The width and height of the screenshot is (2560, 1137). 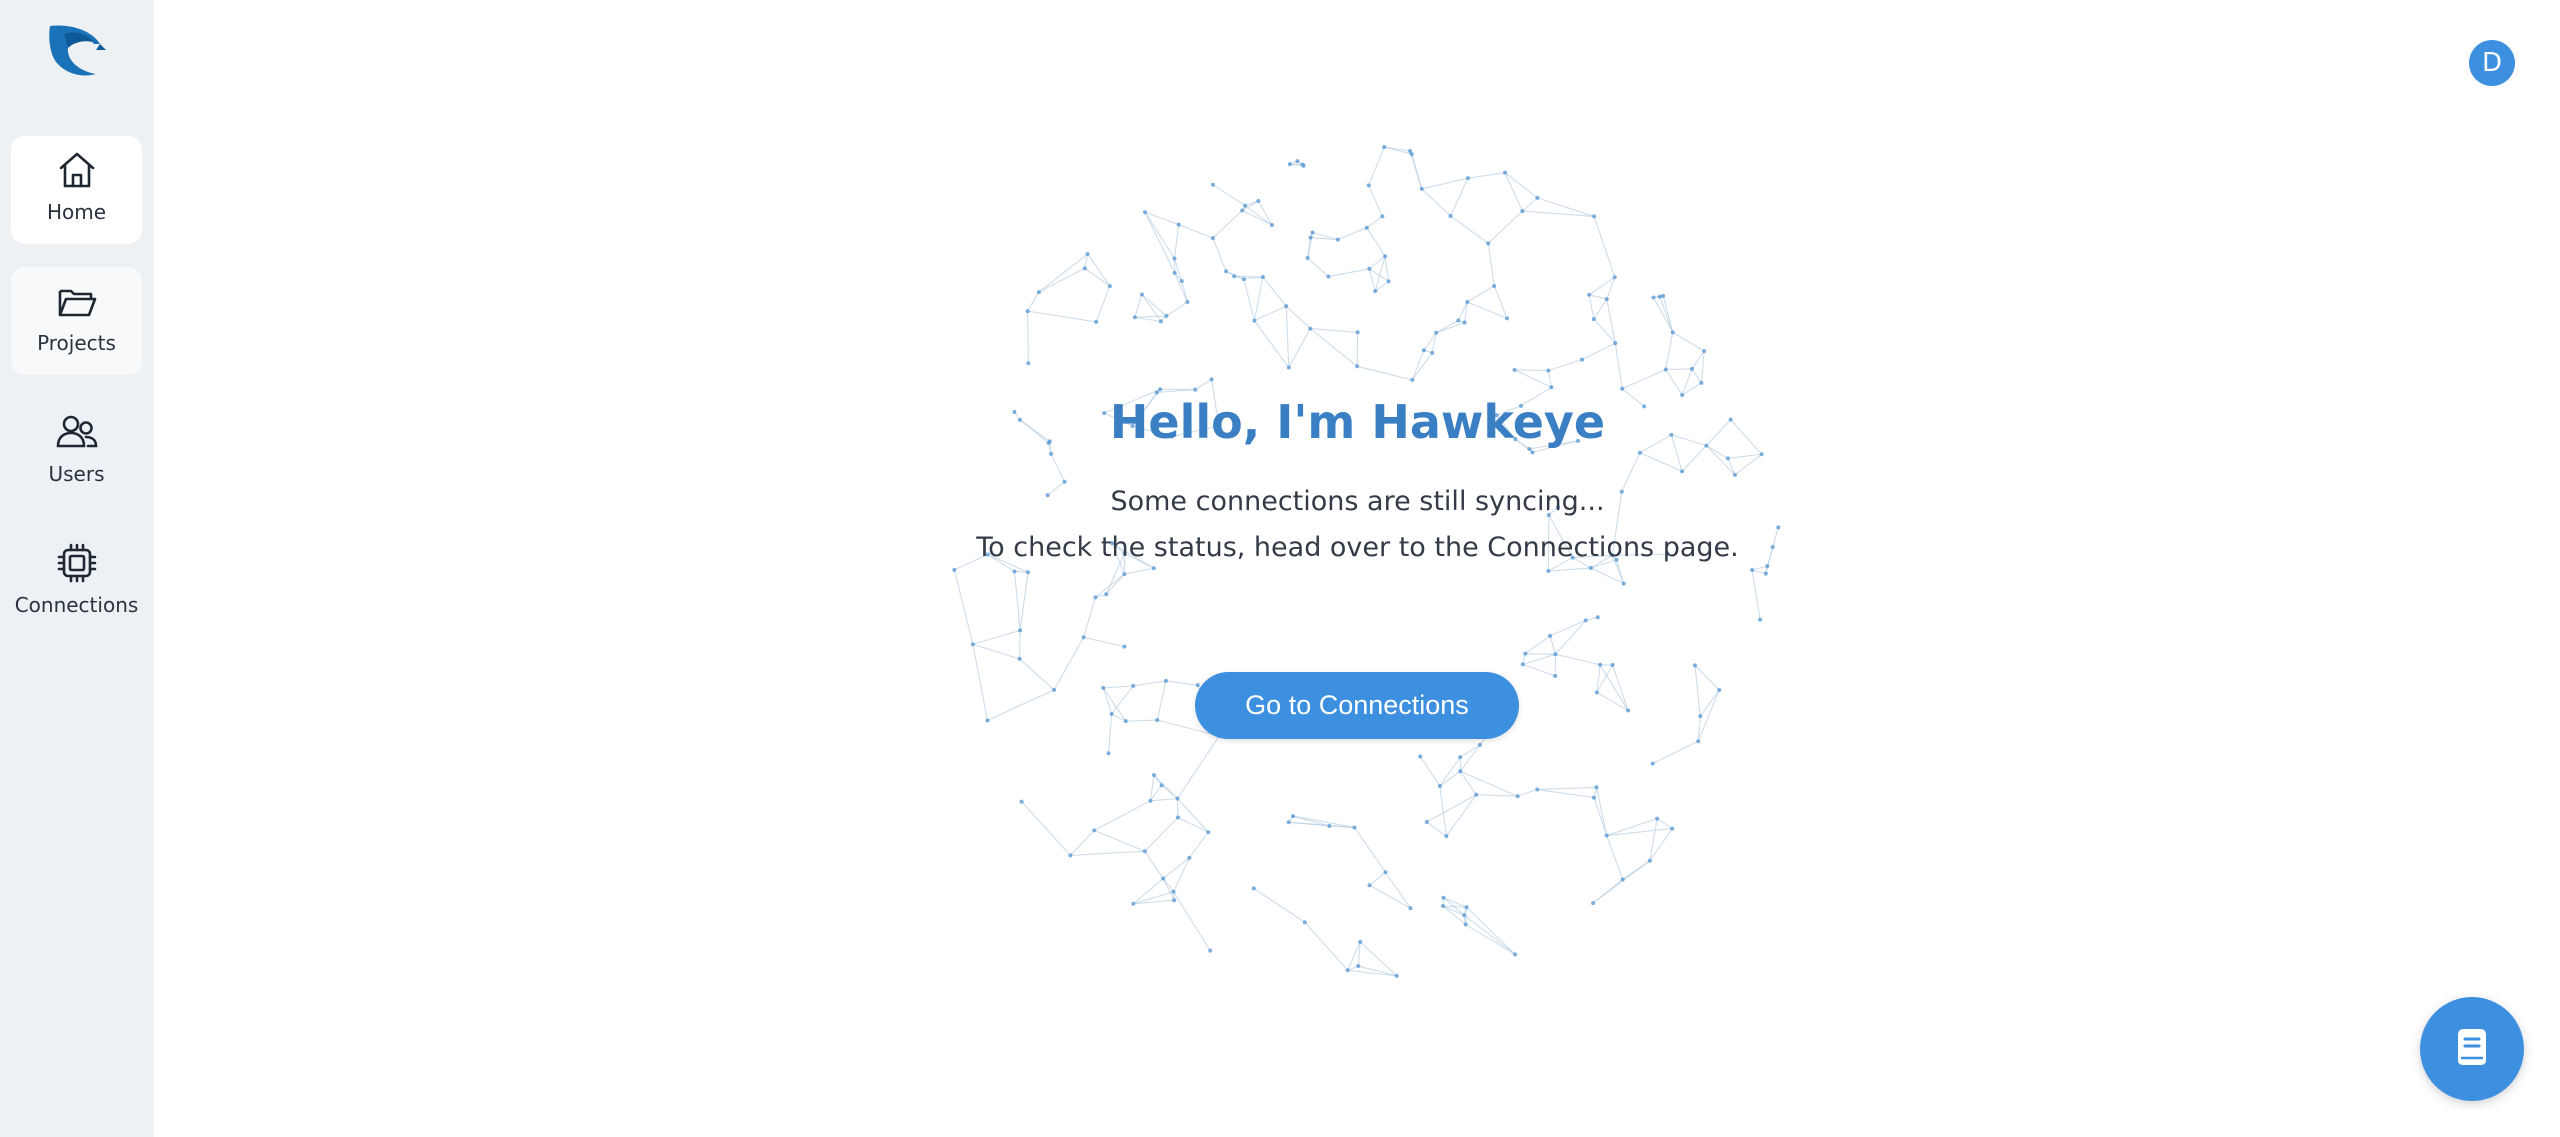 What do you see at coordinates (2472, 1049) in the screenshot?
I see `docs-fab-button` at bounding box center [2472, 1049].